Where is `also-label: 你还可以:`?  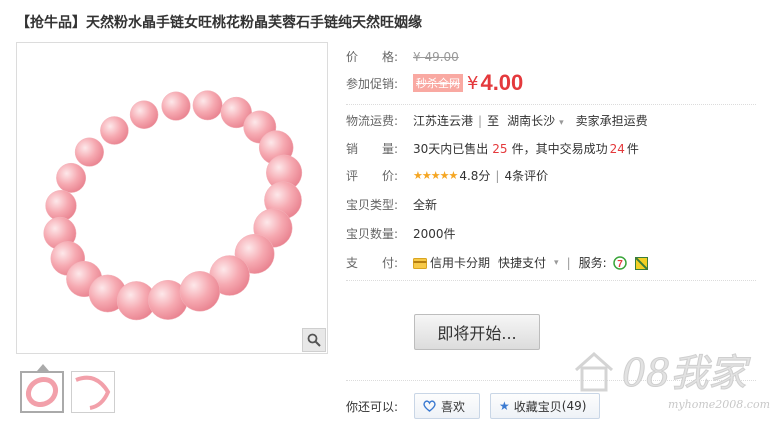
also-label: 你还可以: is located at coordinates (372, 407).